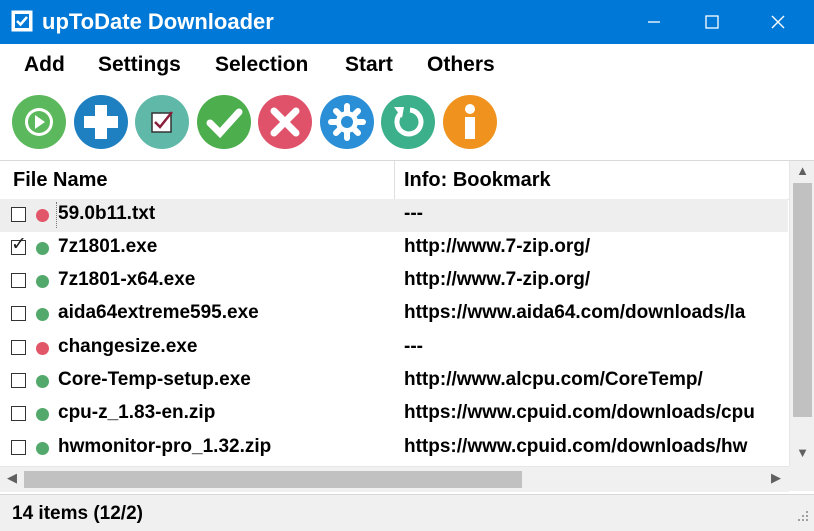 The width and height of the screenshot is (814, 531). I want to click on check-button, so click(224, 122).